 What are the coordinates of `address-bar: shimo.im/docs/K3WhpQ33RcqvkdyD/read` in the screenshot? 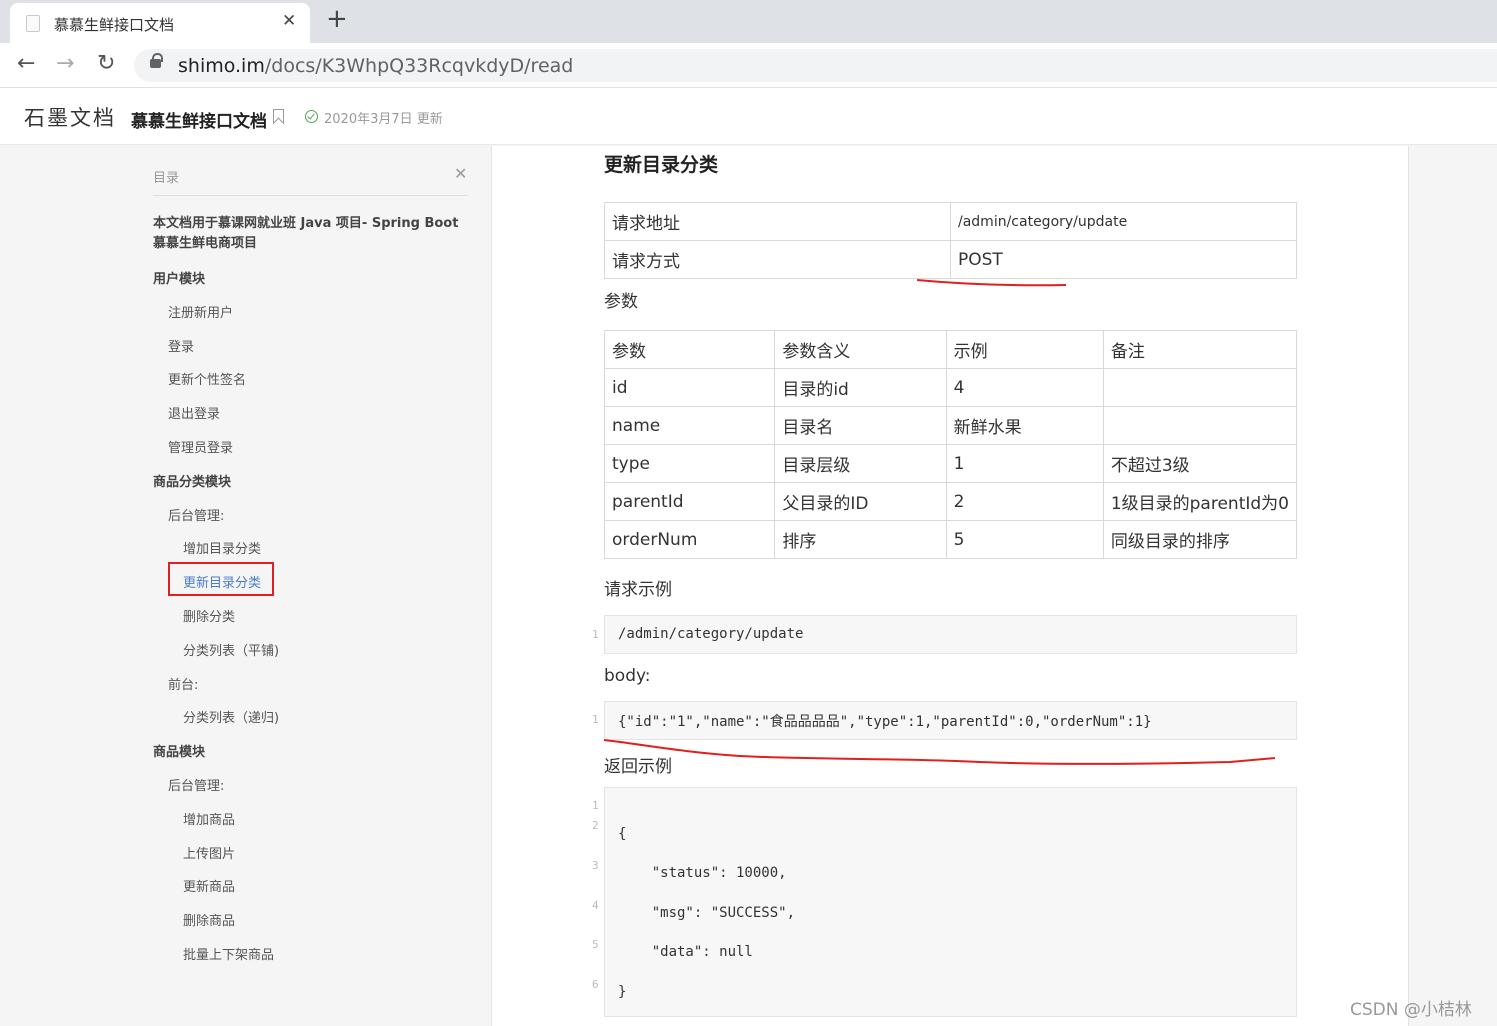 It's located at (815, 65).